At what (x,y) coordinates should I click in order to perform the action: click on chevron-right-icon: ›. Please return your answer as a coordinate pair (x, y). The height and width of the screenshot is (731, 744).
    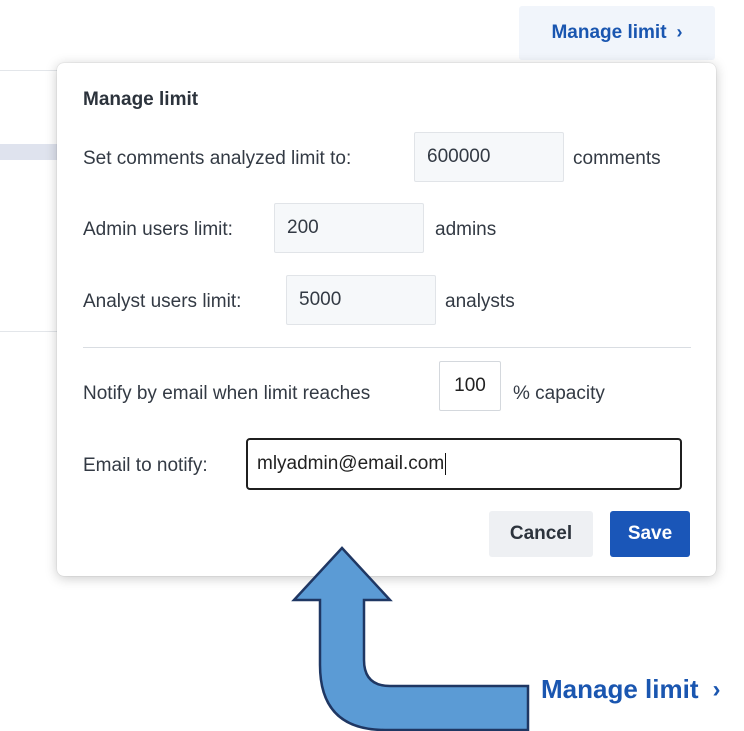
    Looking at the image, I should click on (716, 689).